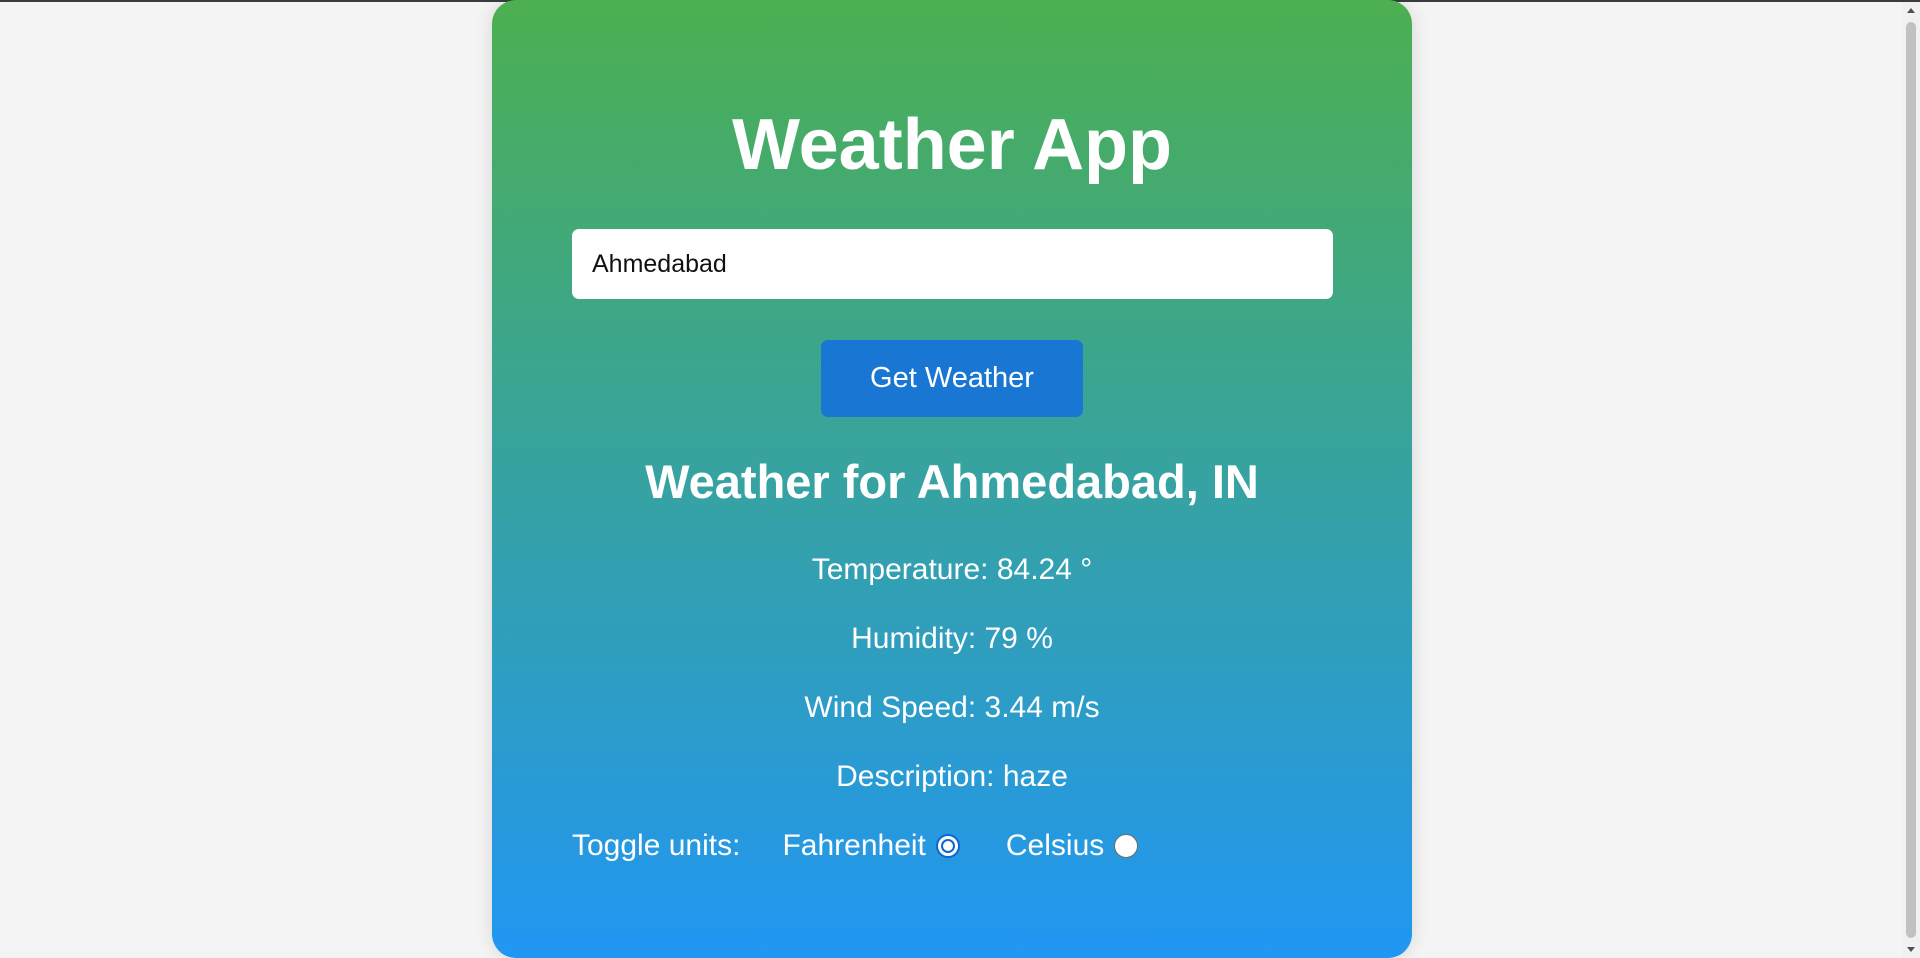 The height and width of the screenshot is (958, 1920). I want to click on wind-speed-value: Wind Speed: 3.44 m/s, so click(952, 707).